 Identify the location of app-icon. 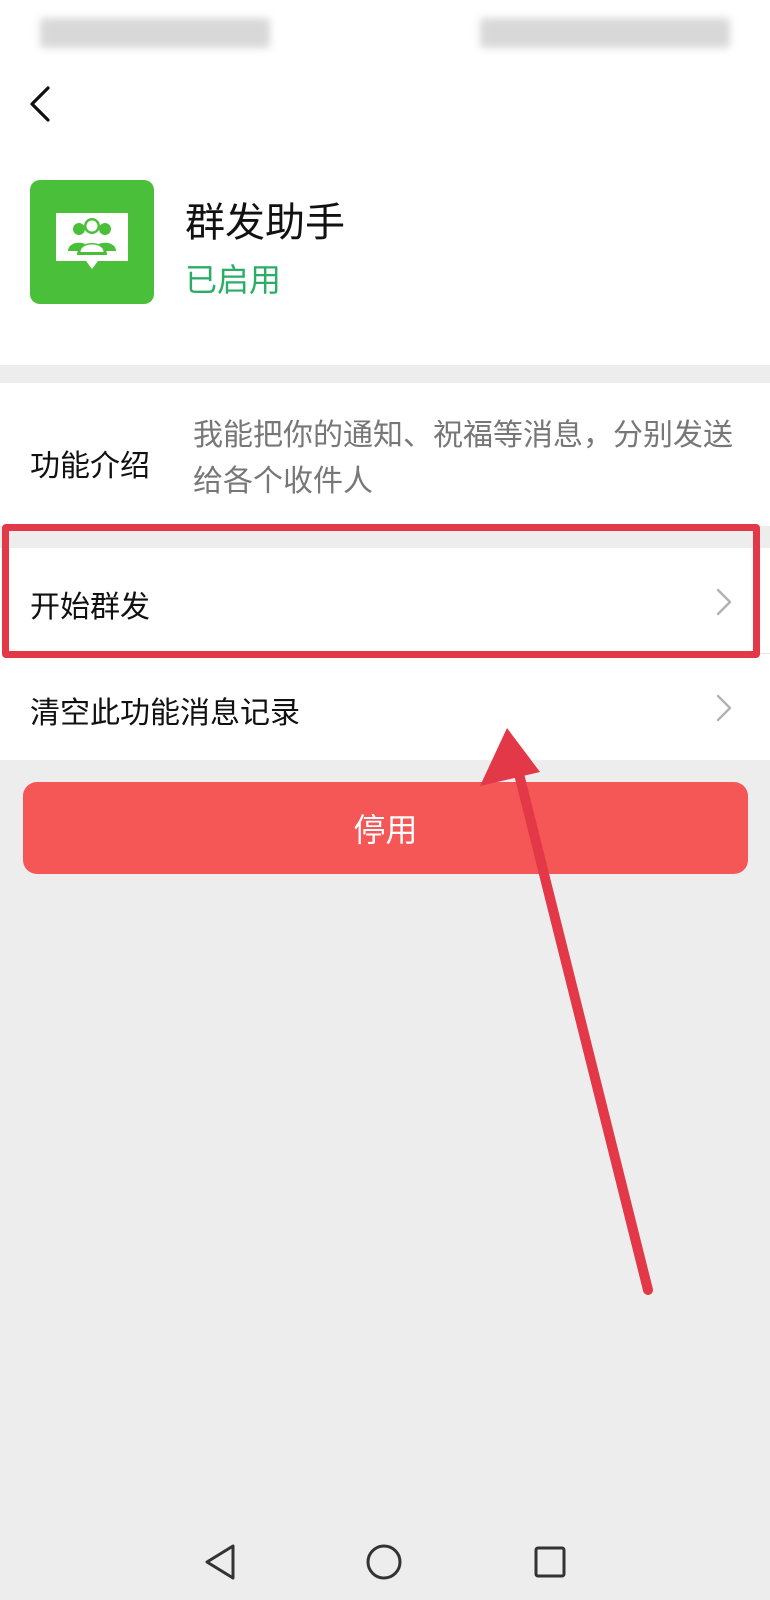
(92, 242).